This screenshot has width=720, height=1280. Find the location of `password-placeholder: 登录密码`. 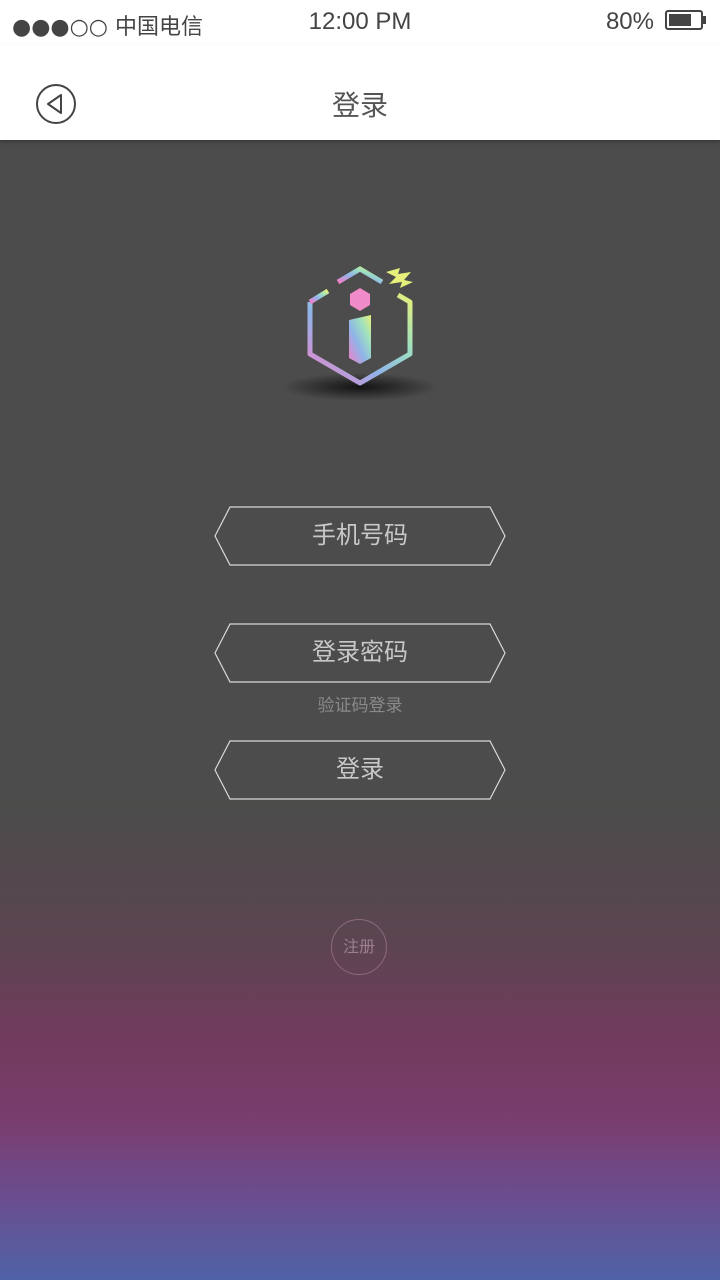

password-placeholder: 登录密码 is located at coordinates (360, 652).